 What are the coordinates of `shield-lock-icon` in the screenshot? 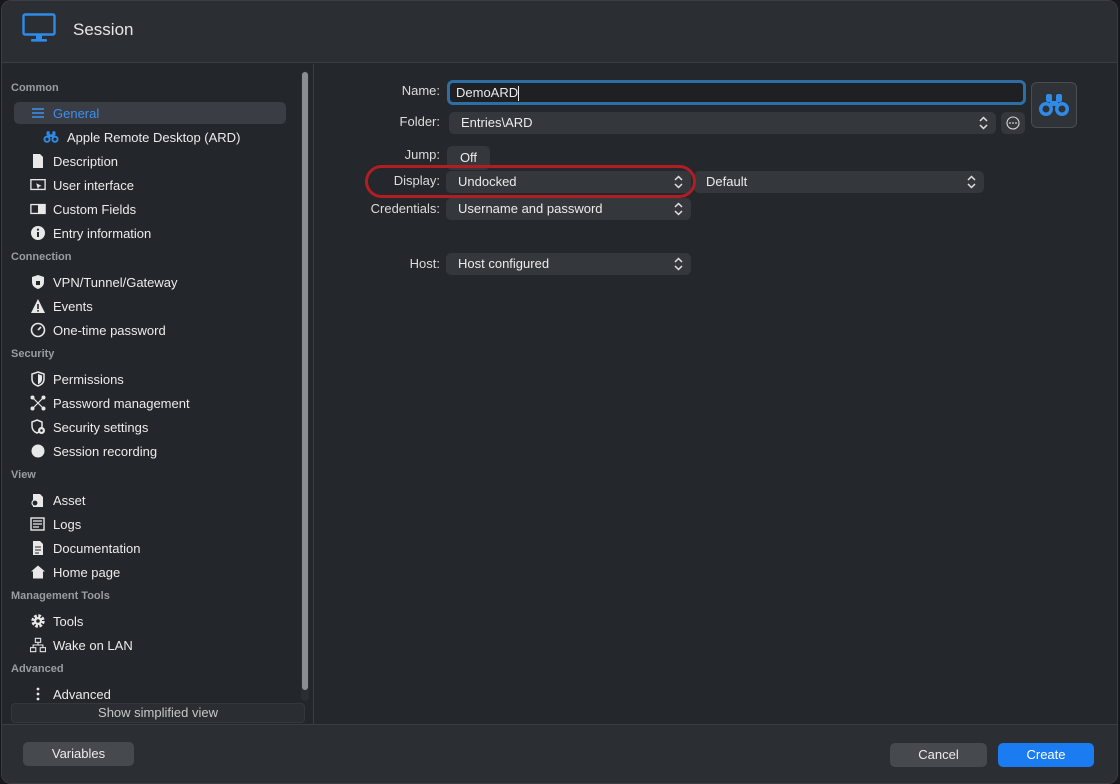 It's located at (38, 282).